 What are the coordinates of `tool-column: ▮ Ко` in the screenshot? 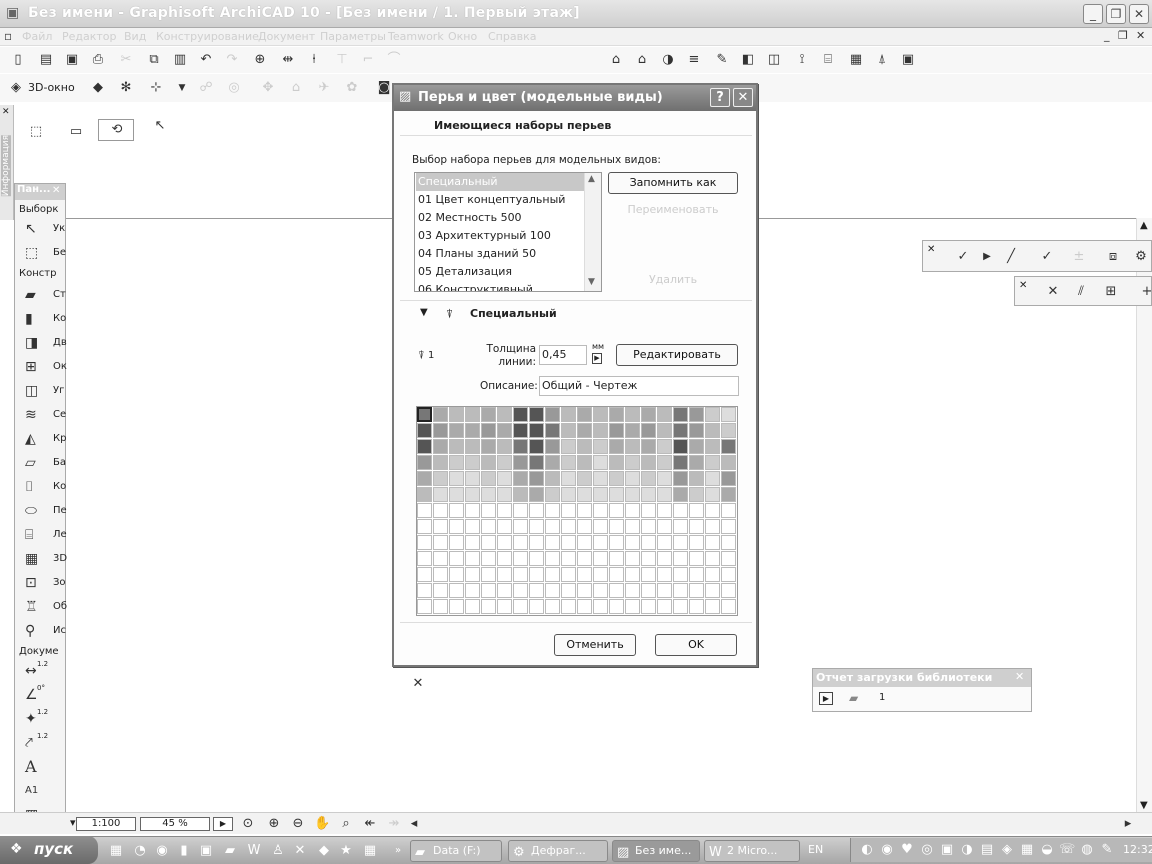 It's located at (42, 319).